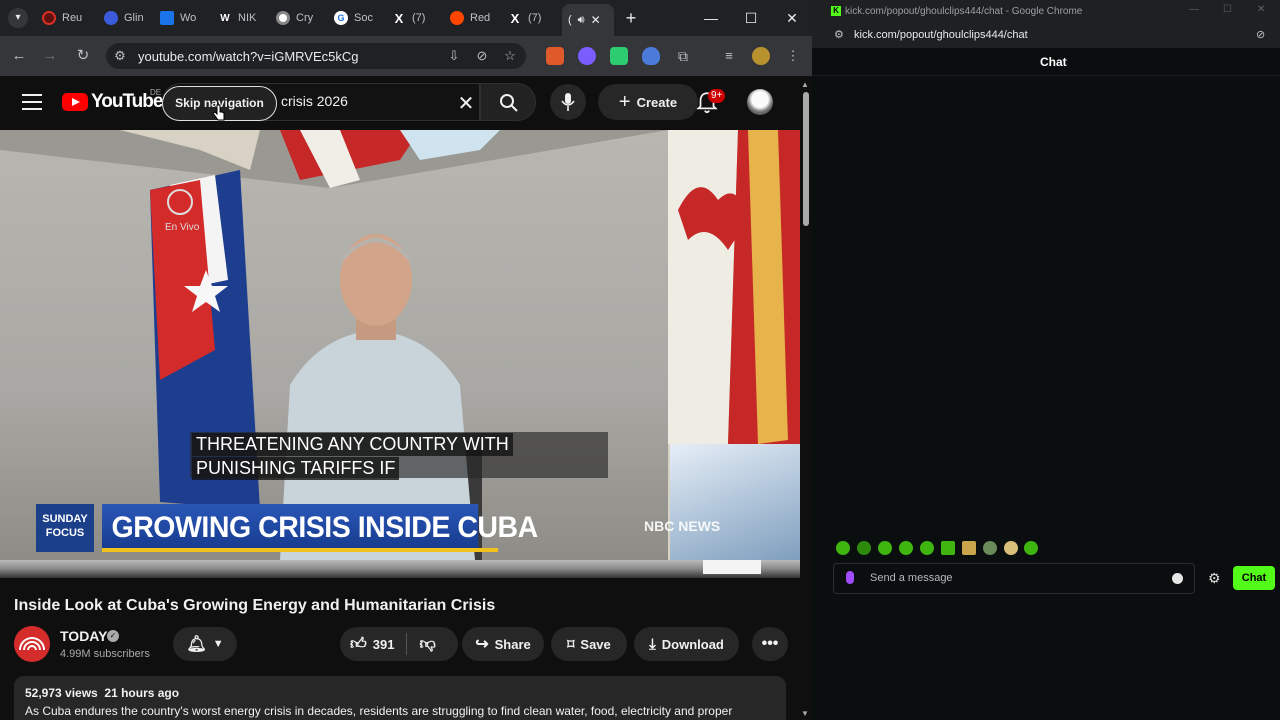  Describe the element at coordinates (130, 18) in the screenshot. I see `browser-tab: Glin` at that location.